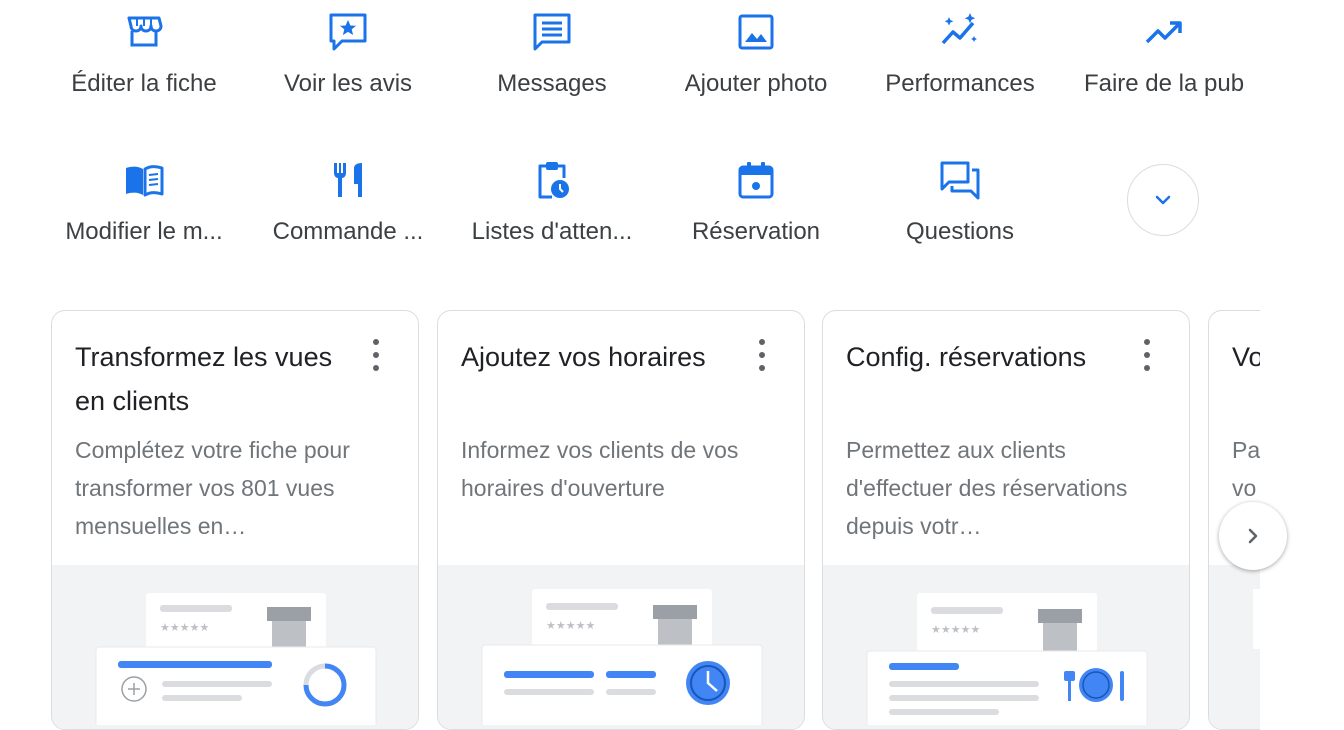  Describe the element at coordinates (348, 32) in the screenshot. I see `star-review-icon` at that location.